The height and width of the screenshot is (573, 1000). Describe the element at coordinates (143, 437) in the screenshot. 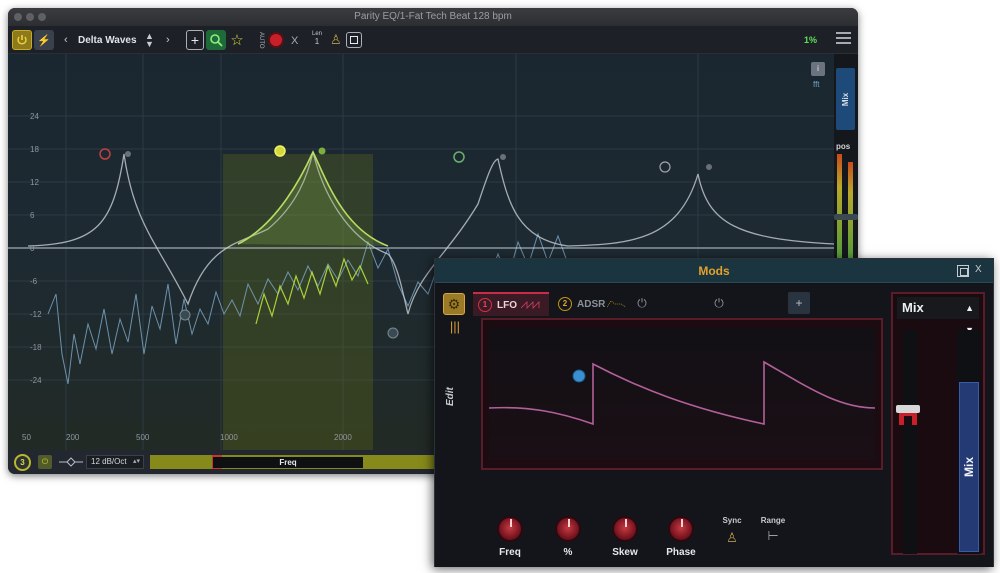

I see `hz-tick-label: 500` at that location.